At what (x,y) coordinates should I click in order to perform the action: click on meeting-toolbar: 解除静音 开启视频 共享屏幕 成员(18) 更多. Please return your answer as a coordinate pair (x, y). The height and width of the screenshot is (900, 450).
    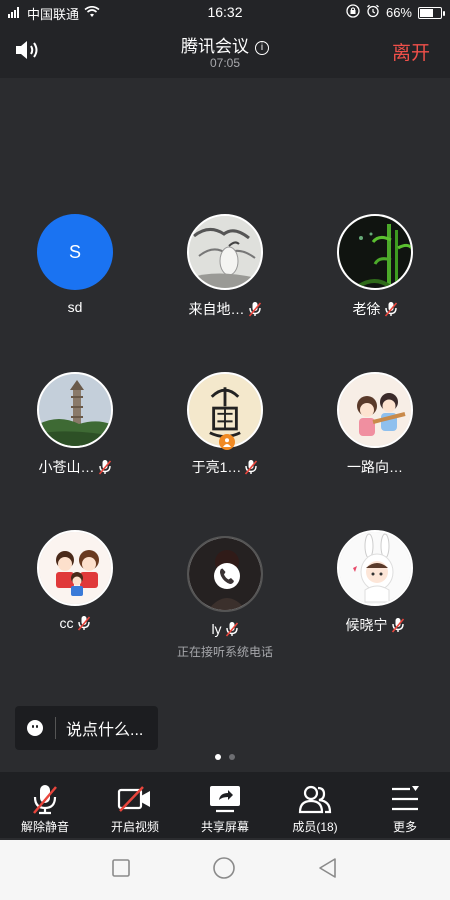
    Looking at the image, I should click on (225, 805).